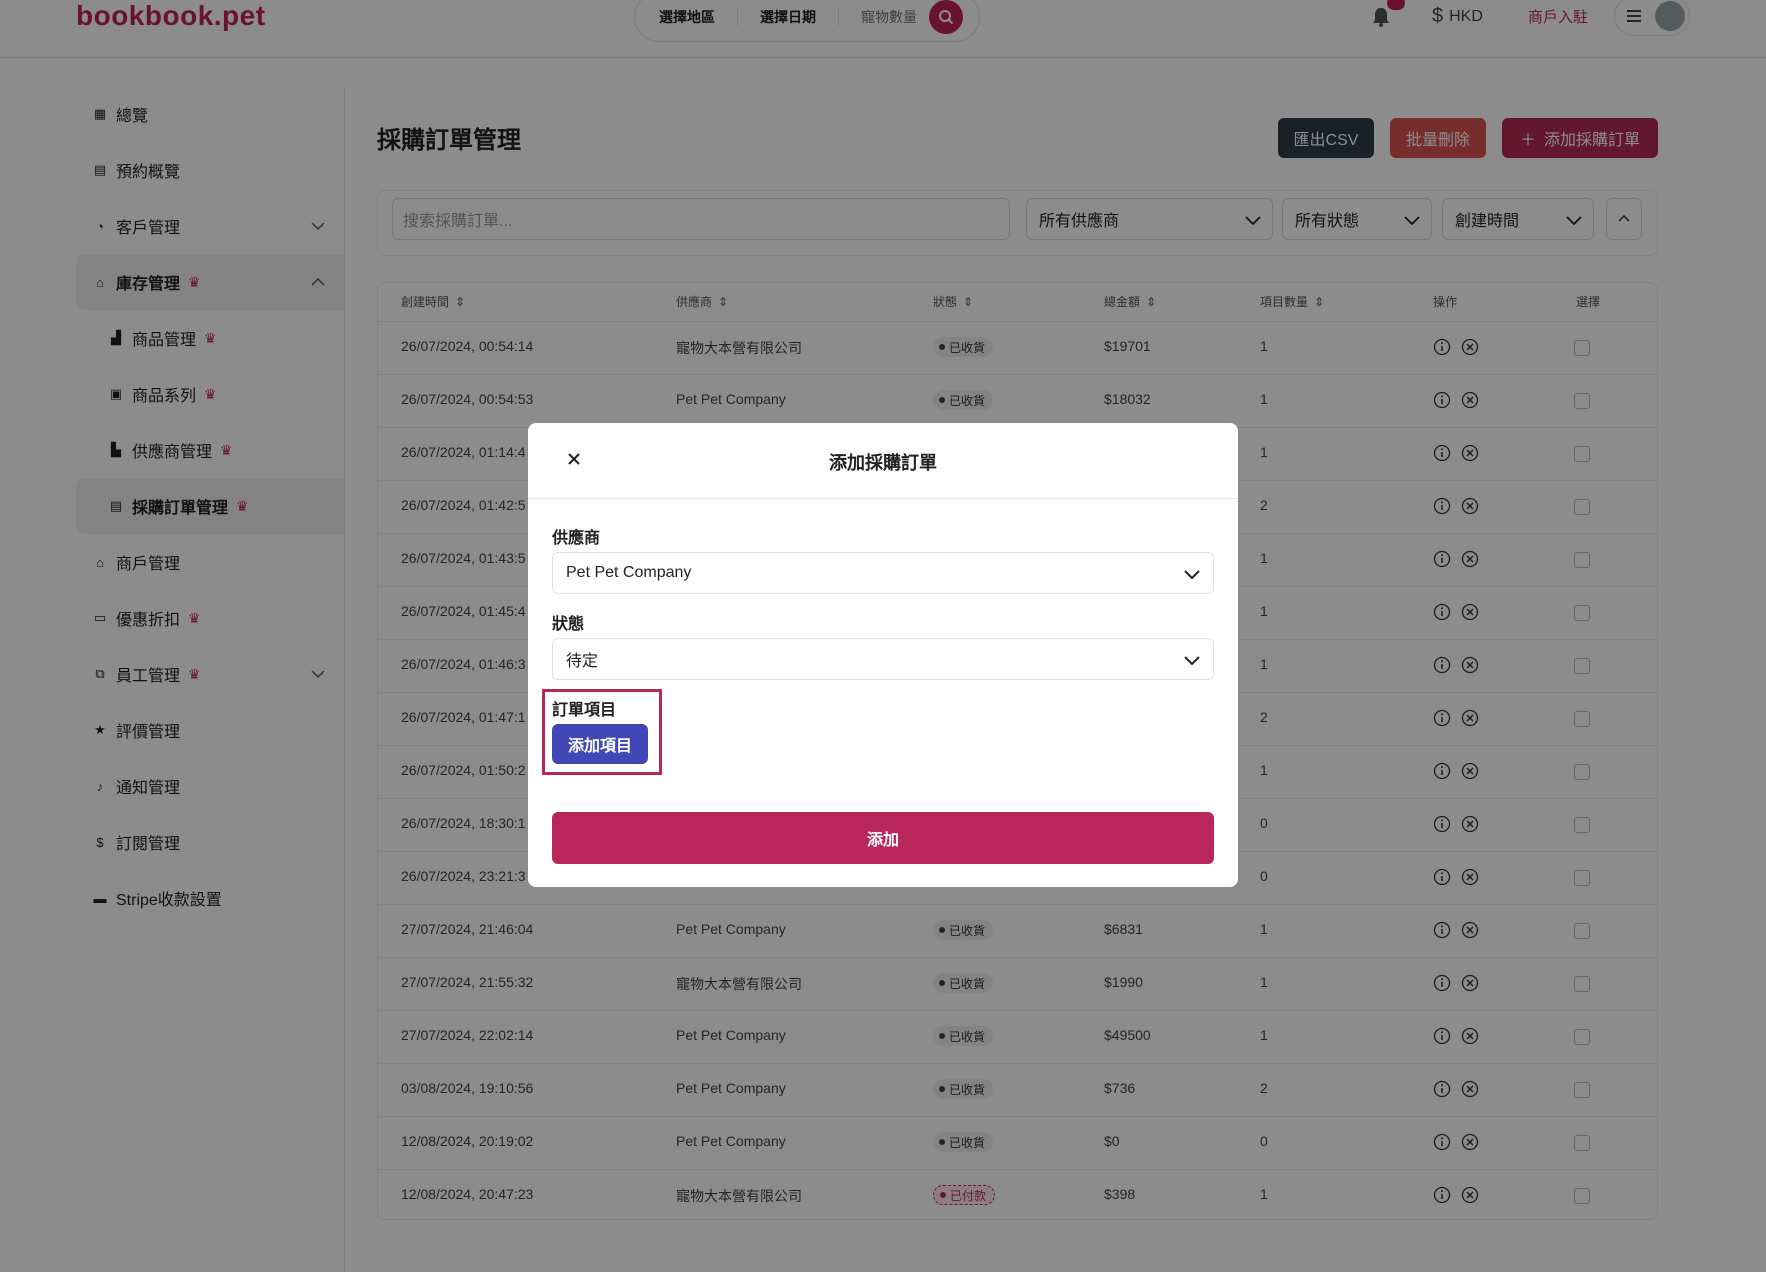 The height and width of the screenshot is (1272, 1766). I want to click on modal-header: 添加採購訂單, so click(883, 461).